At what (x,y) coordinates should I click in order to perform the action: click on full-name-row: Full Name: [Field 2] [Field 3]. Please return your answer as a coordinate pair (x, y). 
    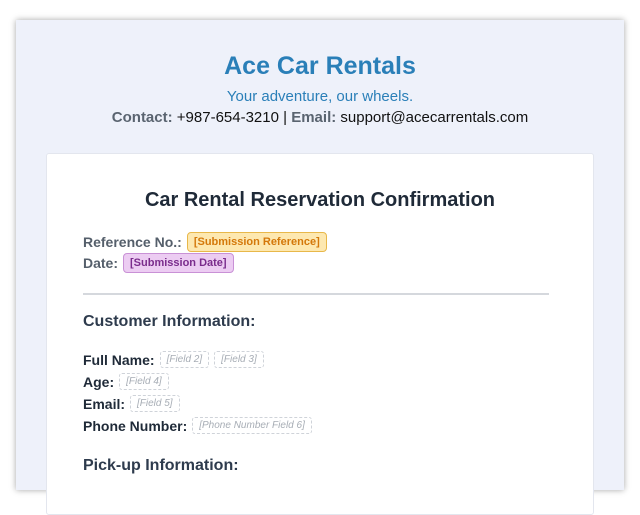
    Looking at the image, I should click on (173, 359).